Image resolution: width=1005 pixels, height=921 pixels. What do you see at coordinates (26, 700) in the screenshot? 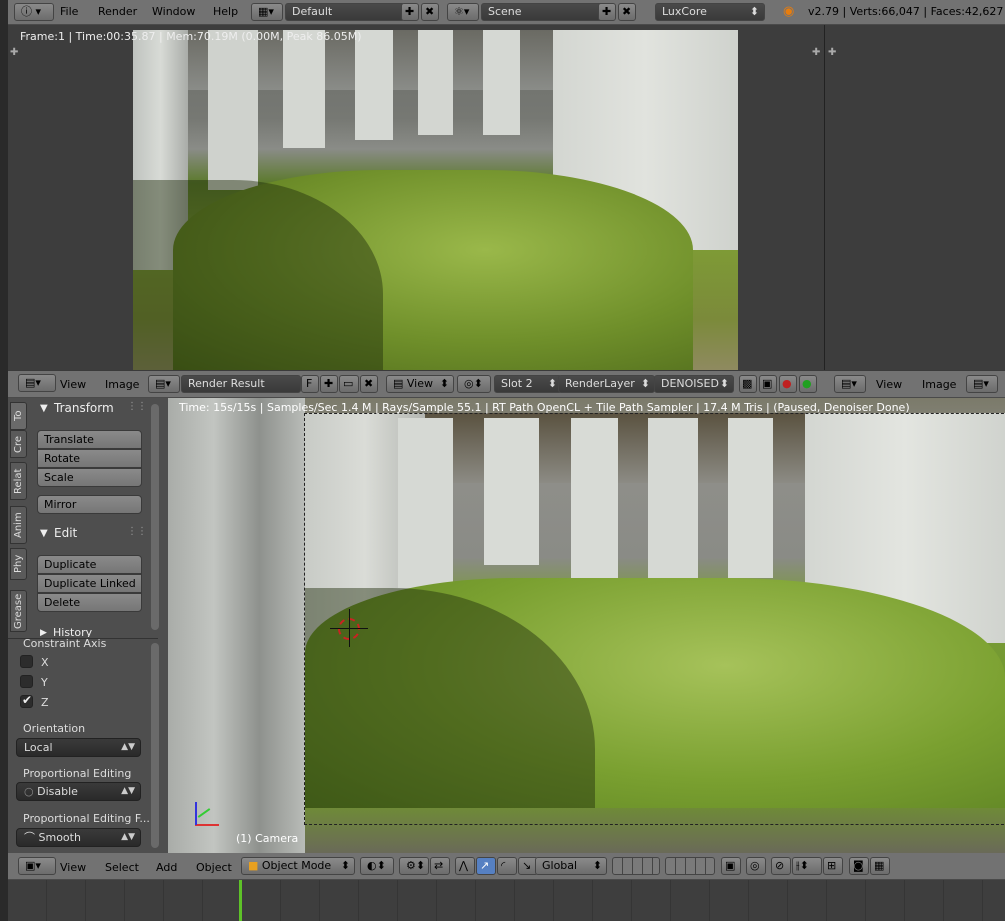
I see `axis-z-checkbox: ✔` at bounding box center [26, 700].